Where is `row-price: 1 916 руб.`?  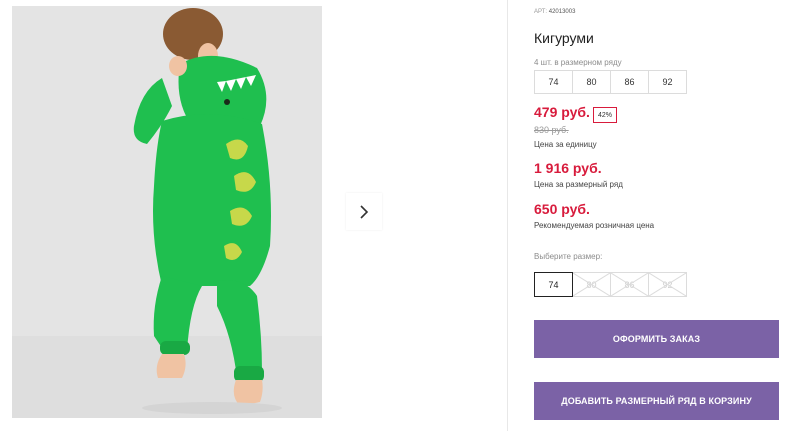
row-price: 1 916 руб. is located at coordinates (568, 168).